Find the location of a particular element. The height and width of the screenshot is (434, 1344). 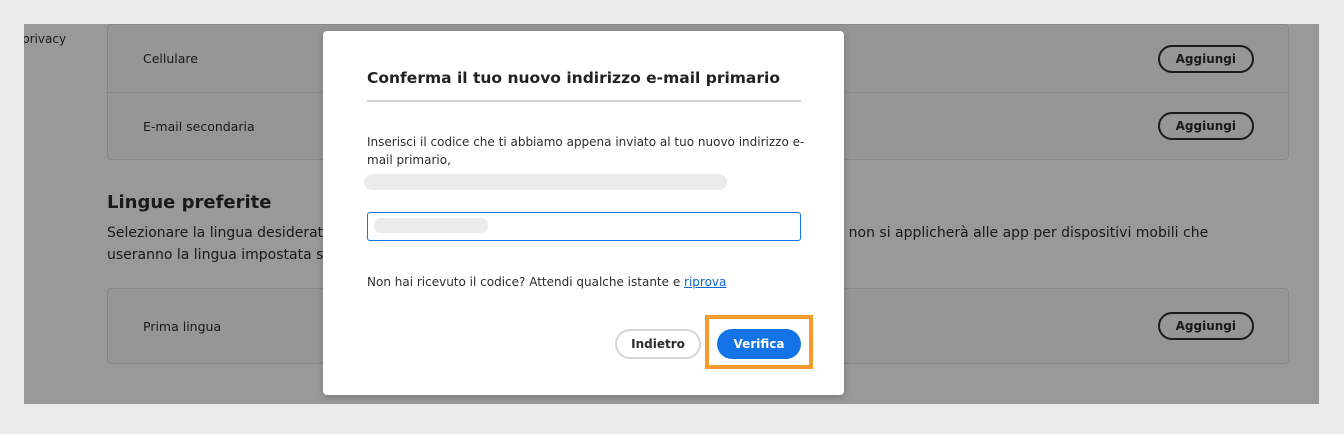

verify-button: Verifica is located at coordinates (759, 344).